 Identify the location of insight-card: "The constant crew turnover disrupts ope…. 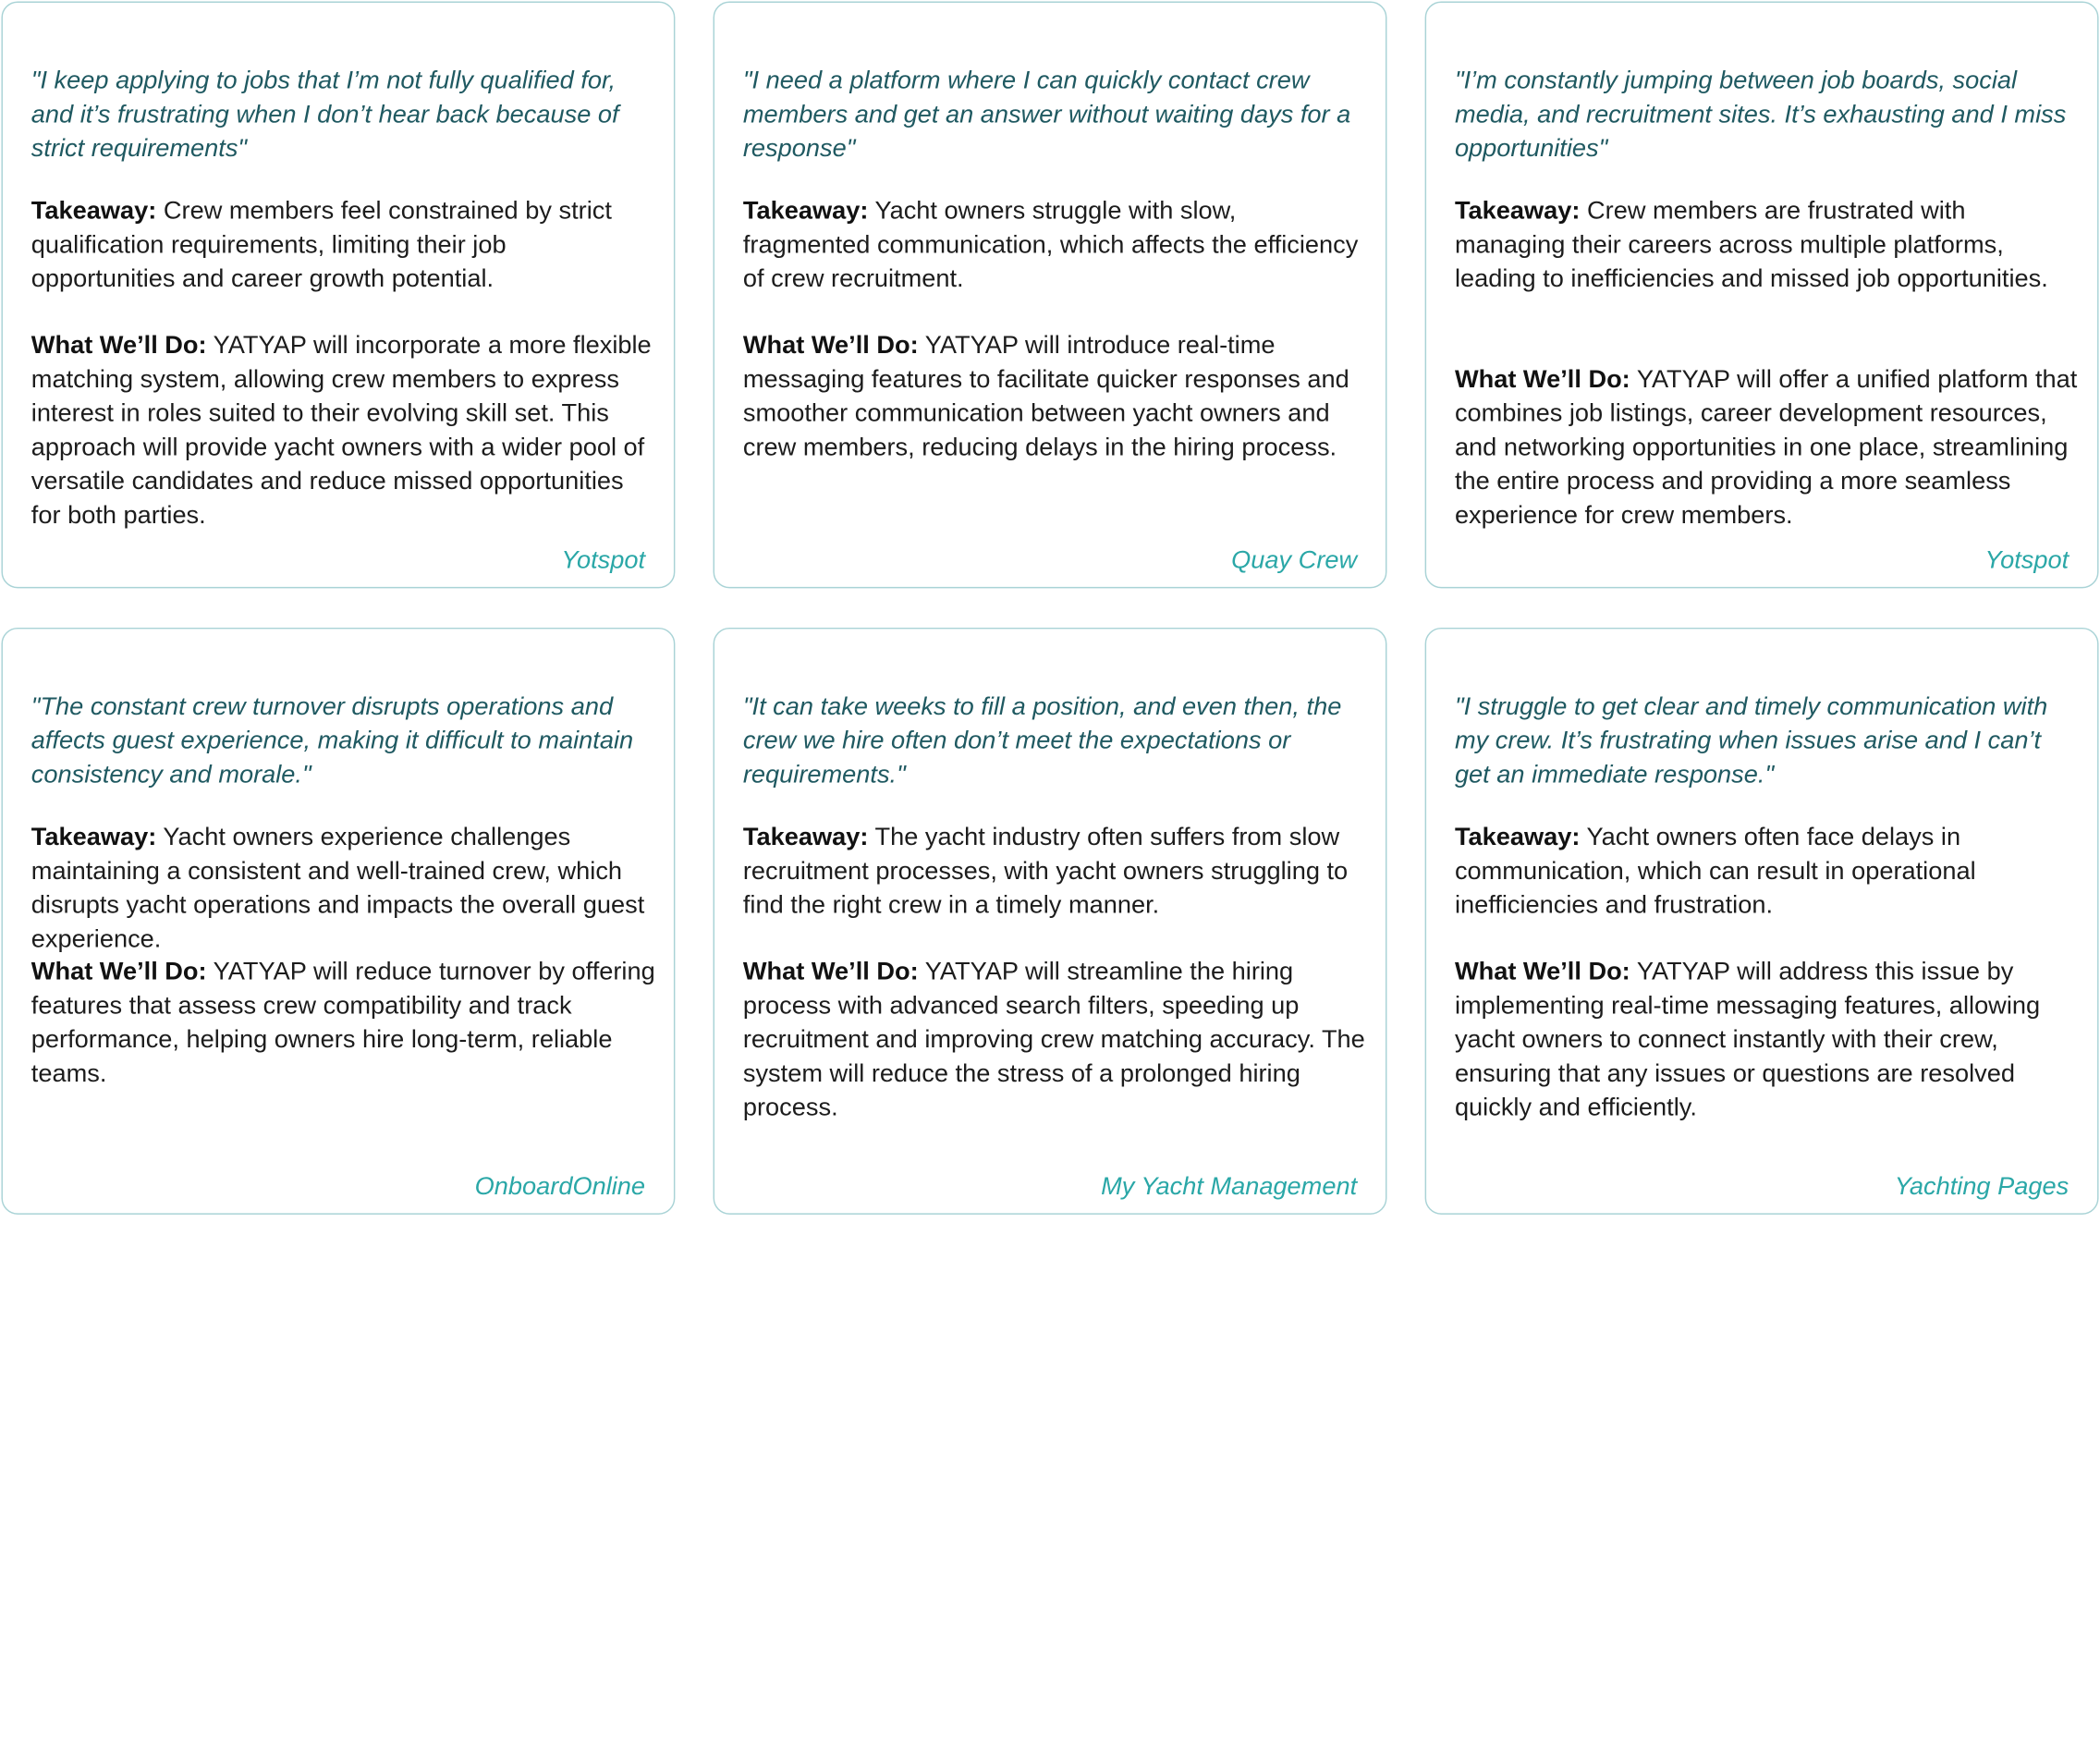
(339, 921).